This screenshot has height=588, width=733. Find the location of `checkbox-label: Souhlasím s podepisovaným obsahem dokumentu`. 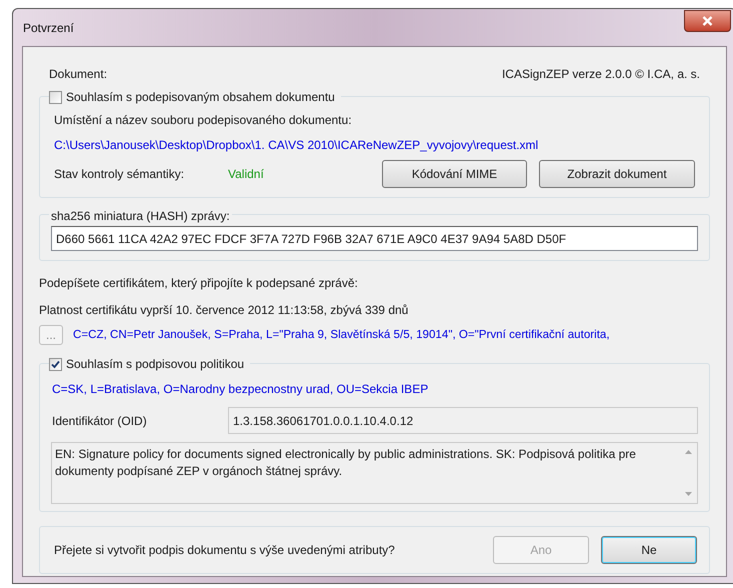

checkbox-label: Souhlasím s podepisovaným obsahem dokumentu is located at coordinates (200, 97).